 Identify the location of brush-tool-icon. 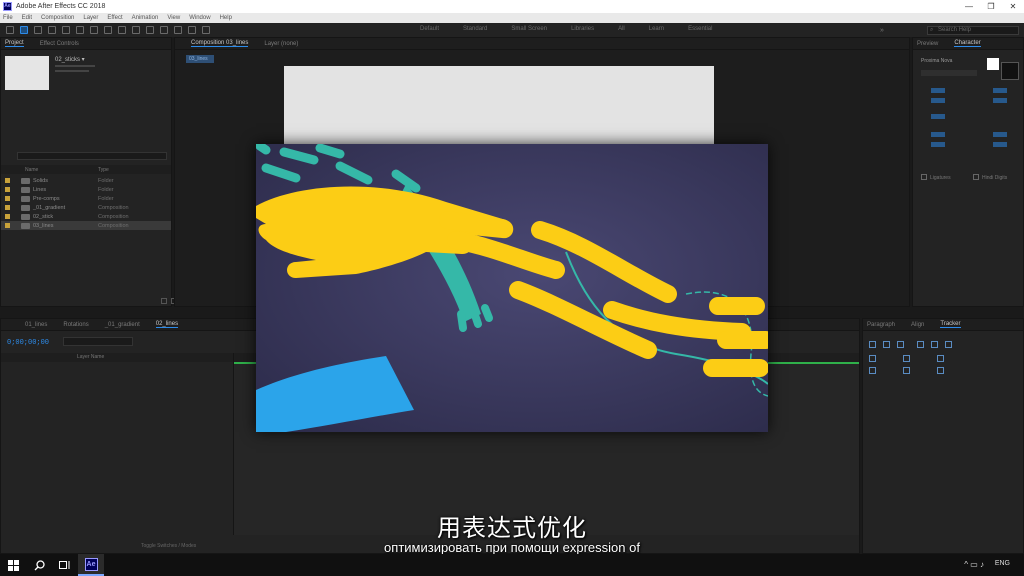
(150, 30).